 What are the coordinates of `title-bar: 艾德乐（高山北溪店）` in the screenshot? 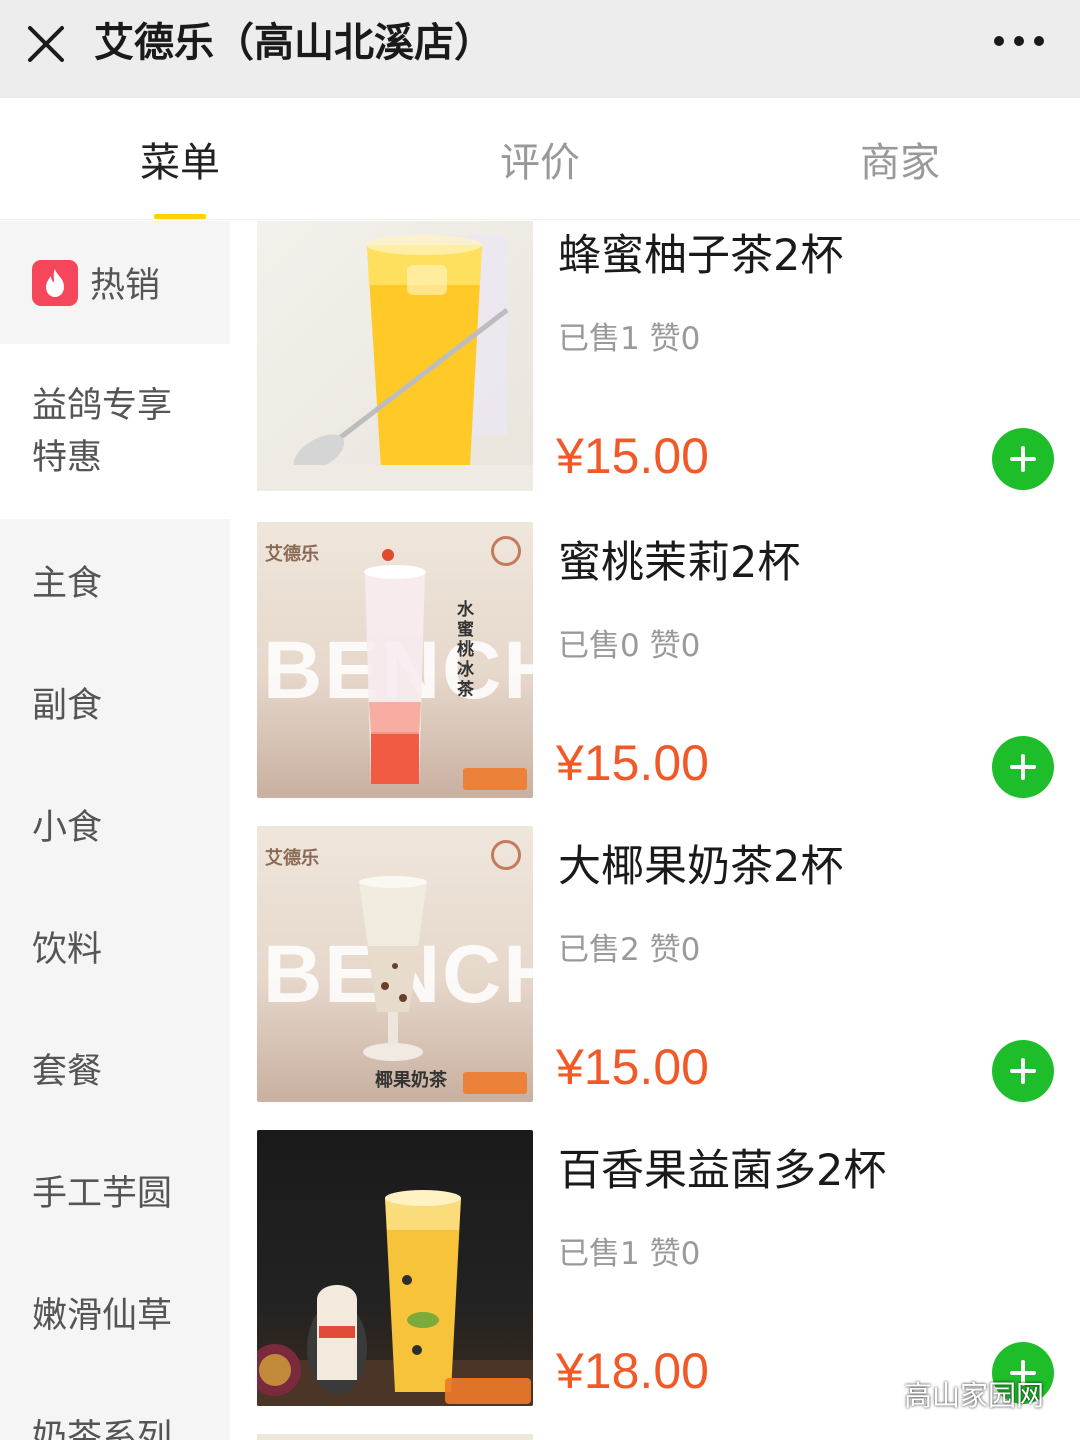 It's located at (540, 49).